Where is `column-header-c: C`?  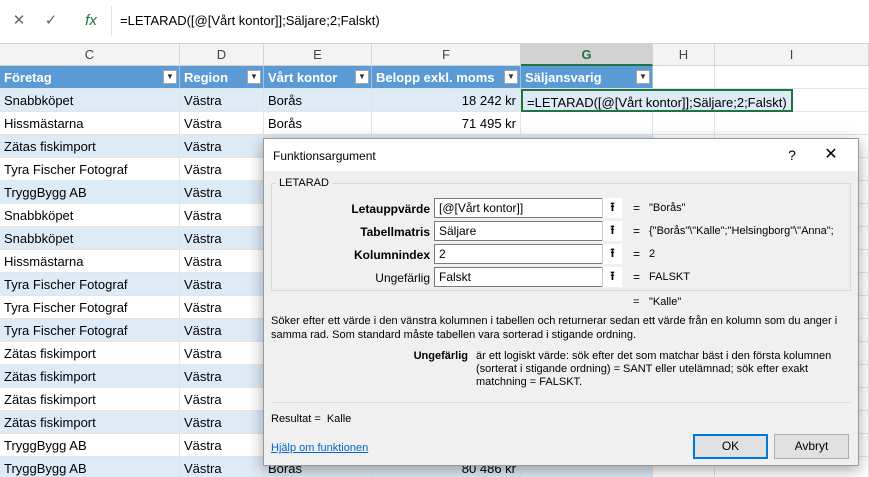
column-header-c: C is located at coordinates (90, 55).